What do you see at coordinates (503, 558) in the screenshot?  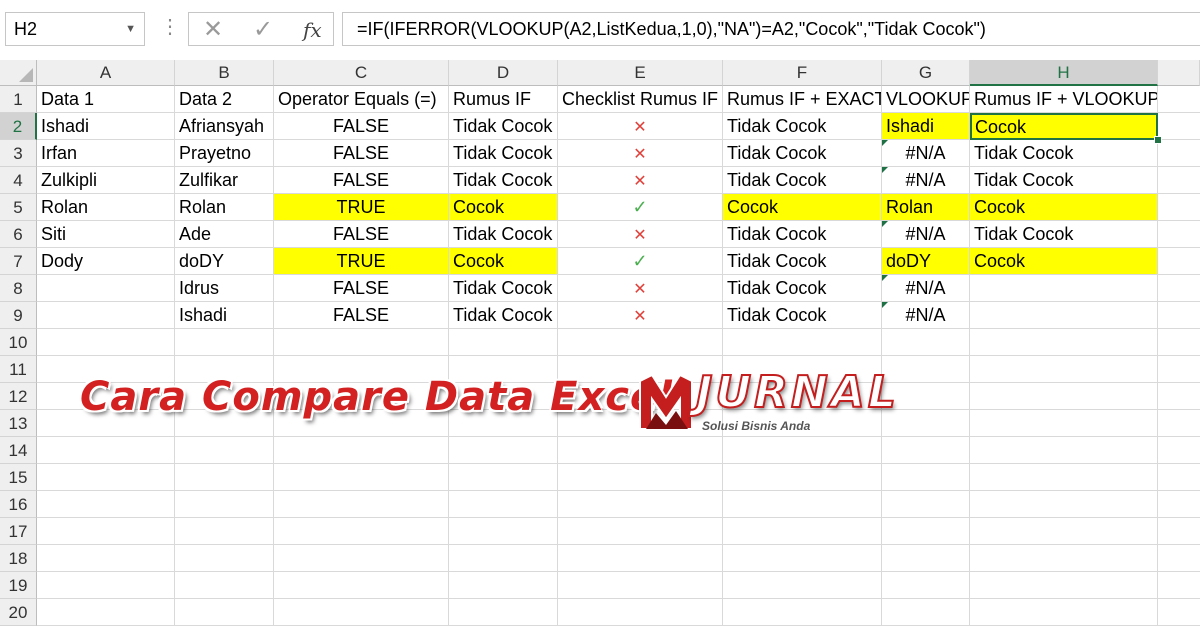 I see `cell-d18` at bounding box center [503, 558].